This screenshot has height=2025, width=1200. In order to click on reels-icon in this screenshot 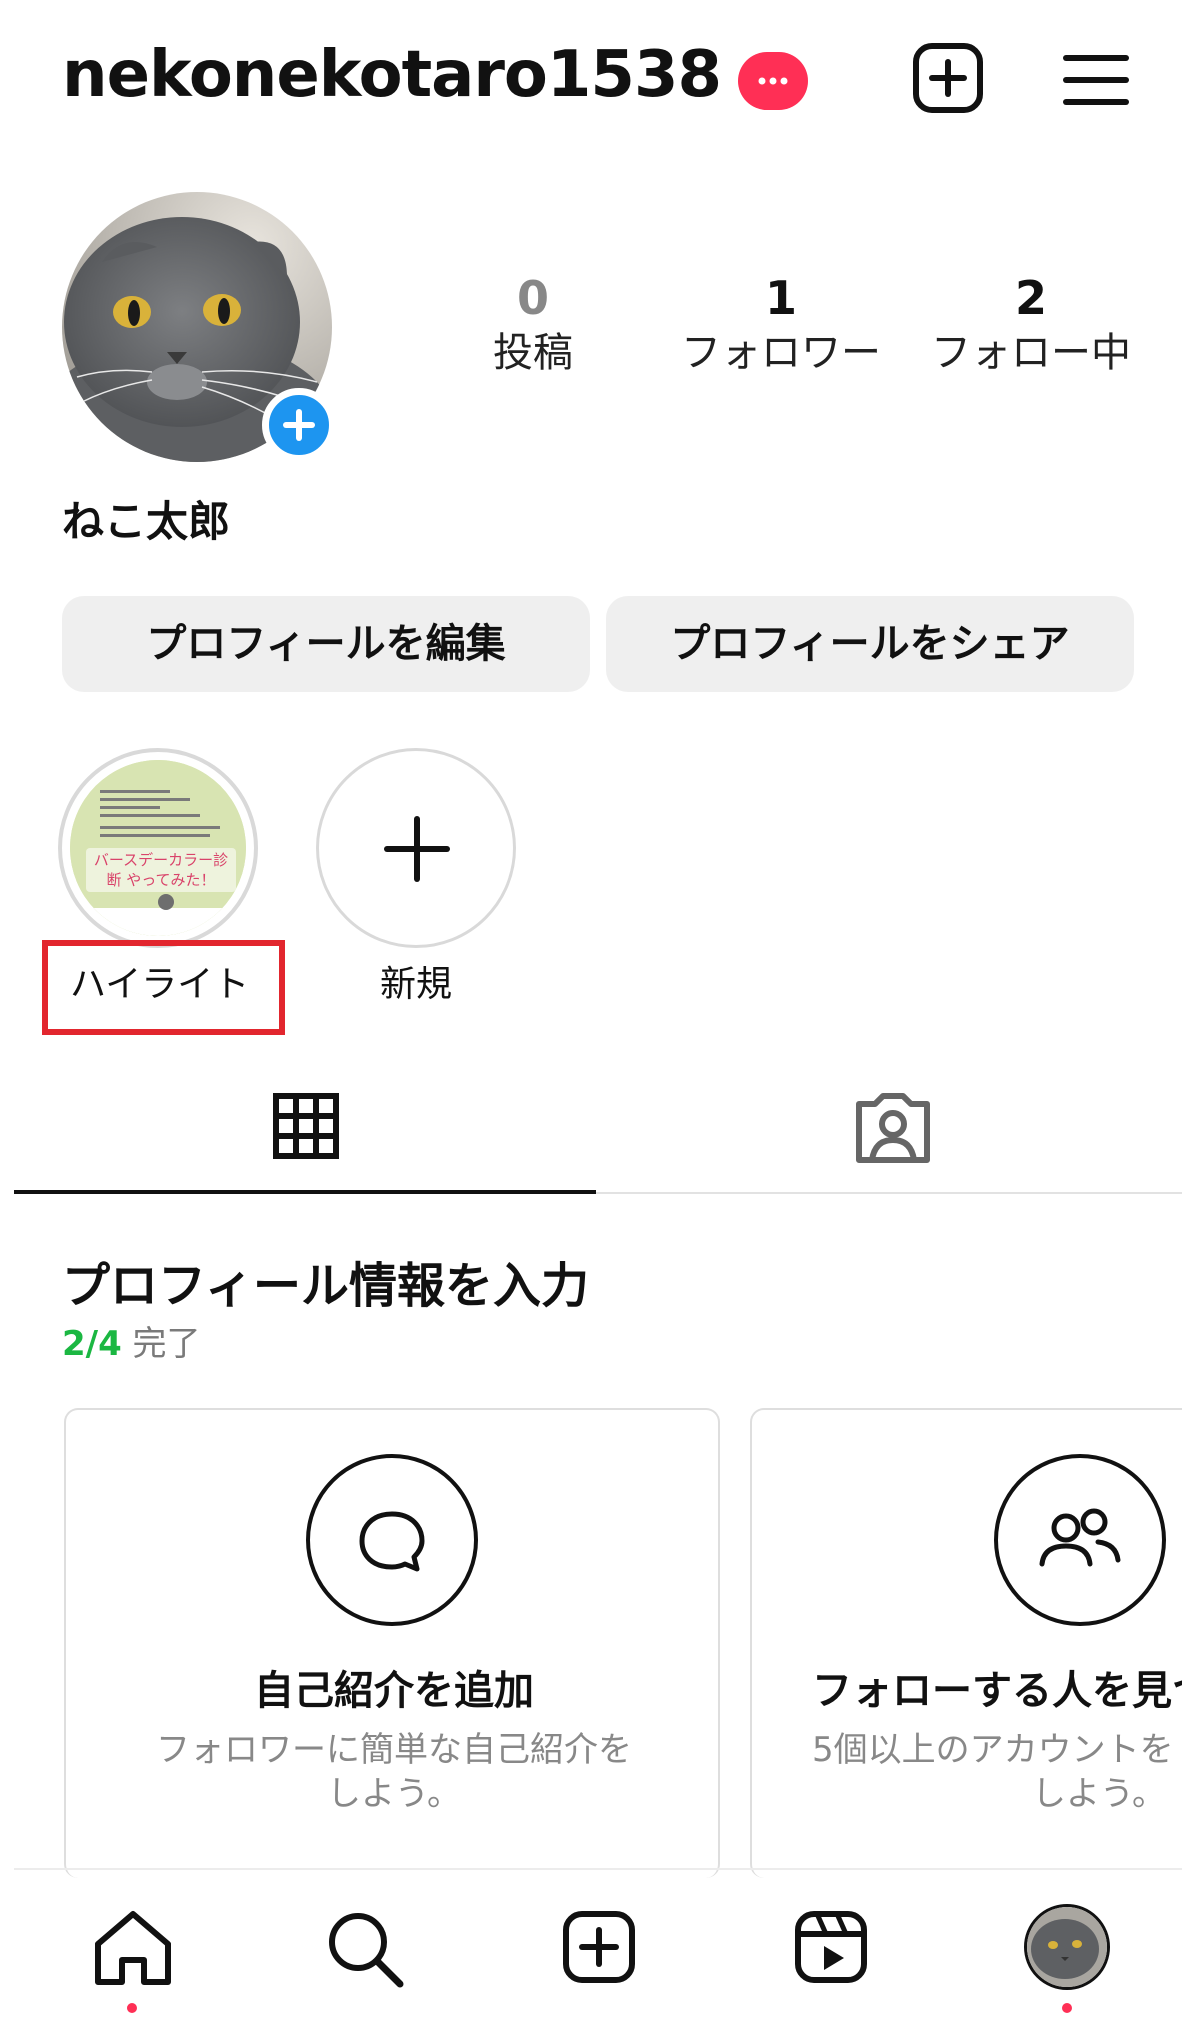, I will do `click(831, 1947)`.